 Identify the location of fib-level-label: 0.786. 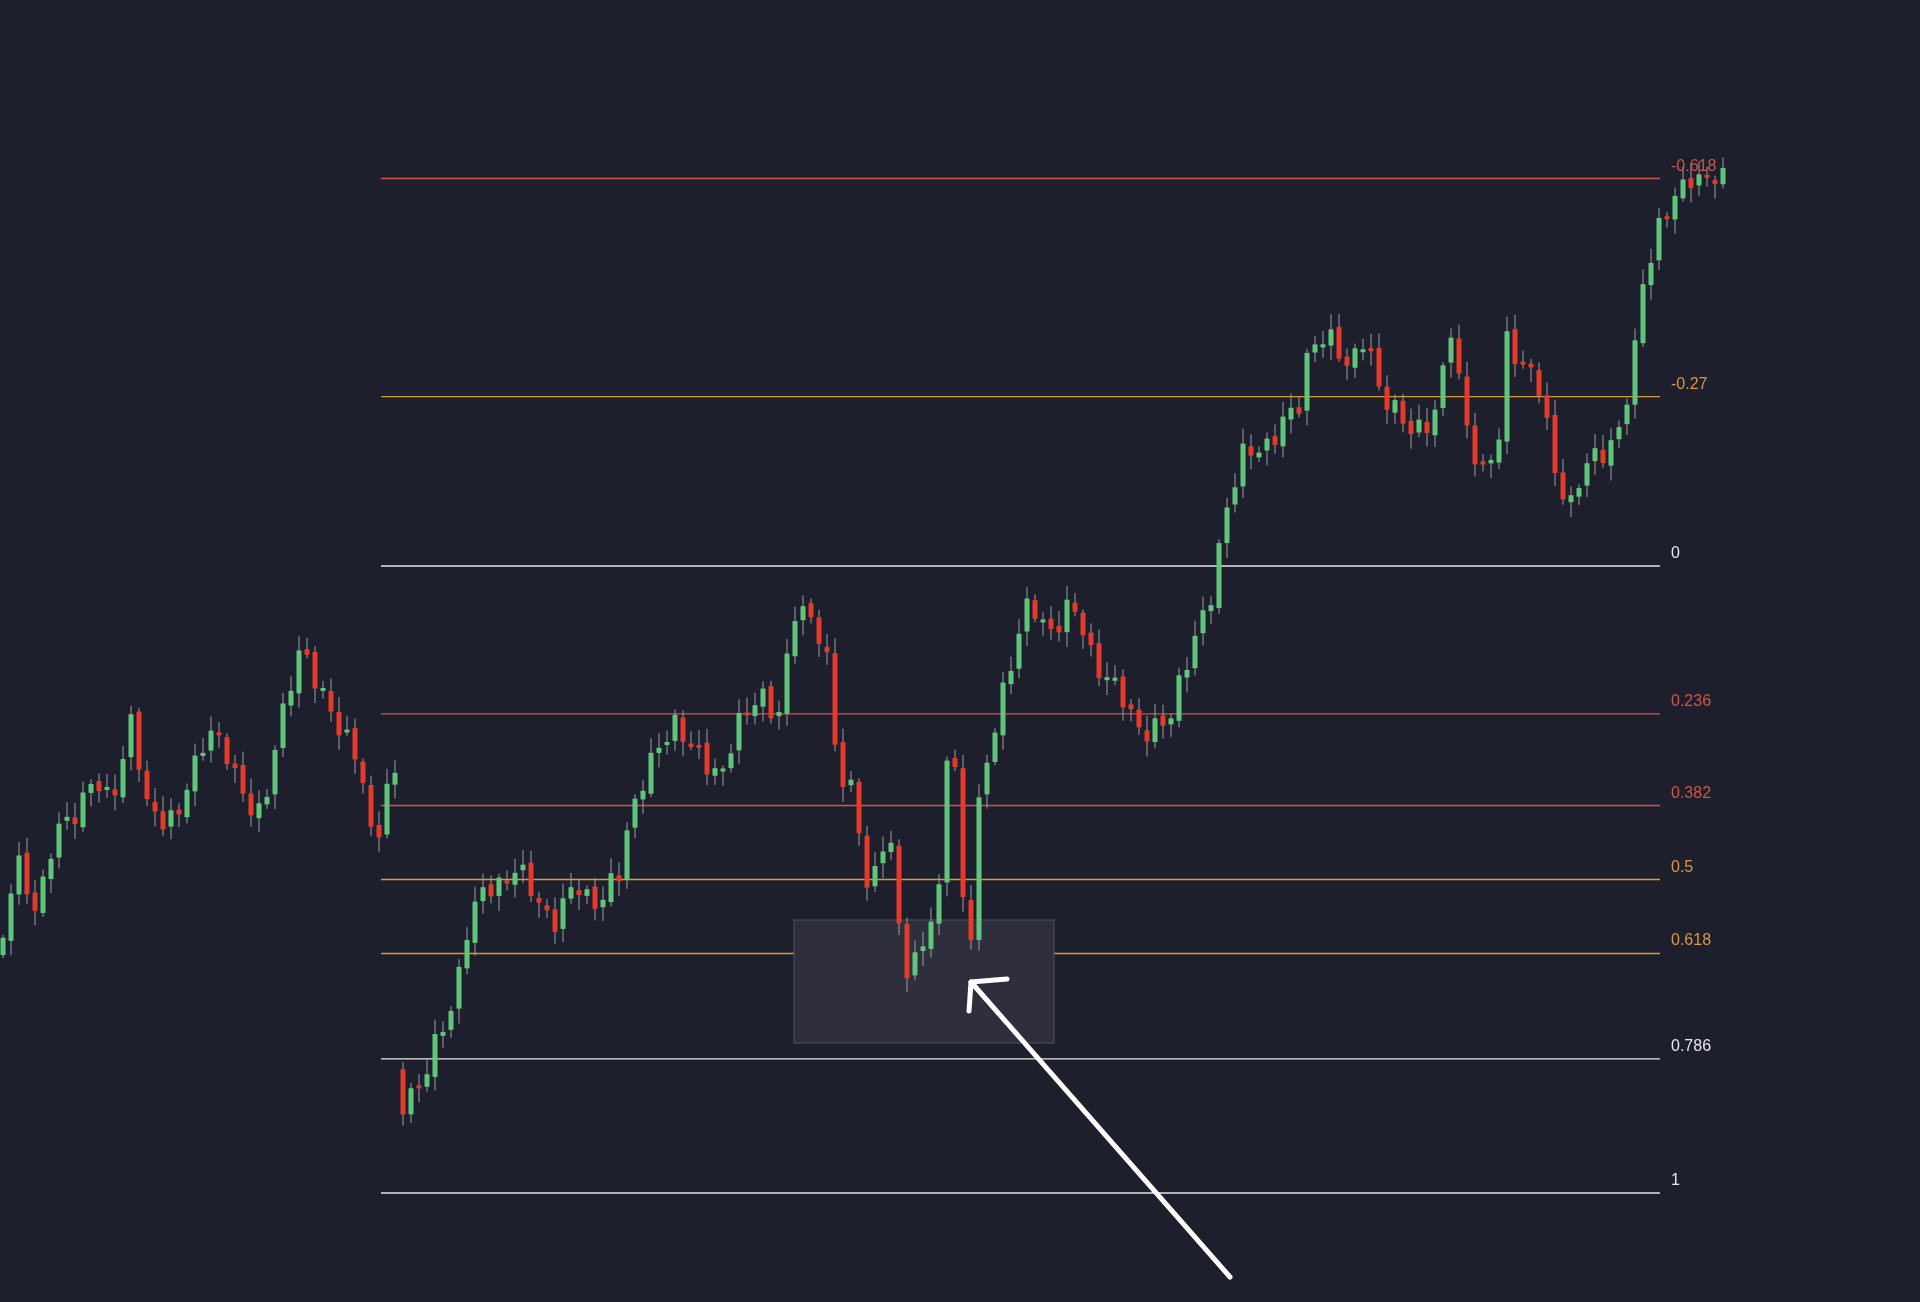
(1691, 1045).